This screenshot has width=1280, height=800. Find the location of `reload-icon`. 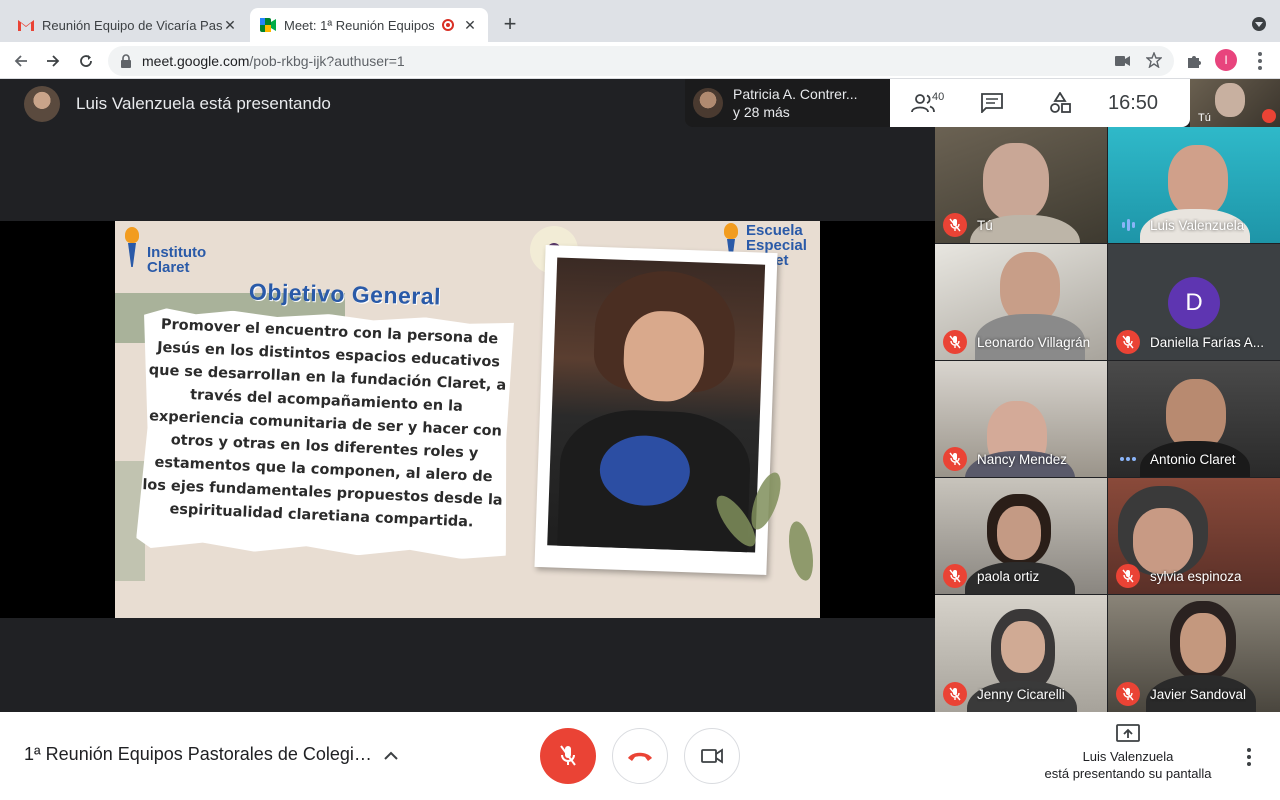

reload-icon is located at coordinates (86, 61).